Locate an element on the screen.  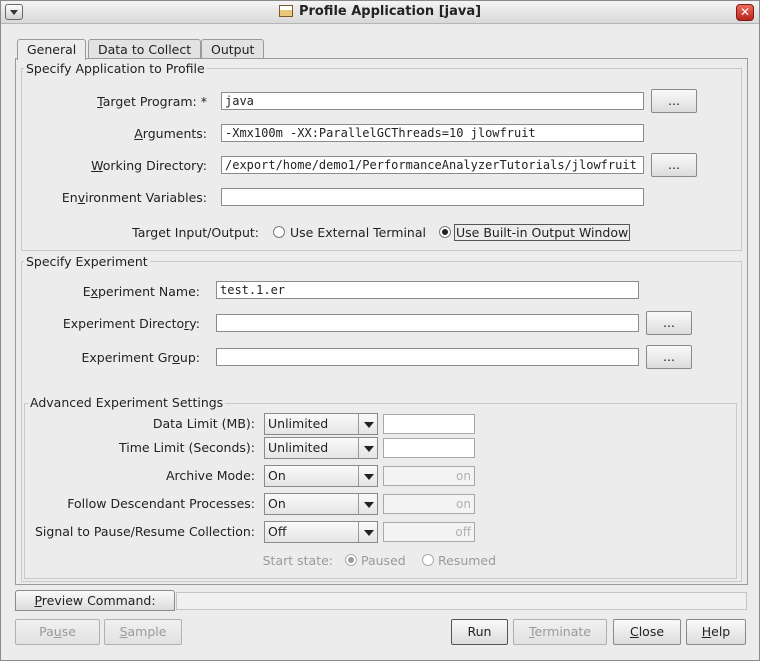
data-limit-select: Unlimited is located at coordinates (321, 424).